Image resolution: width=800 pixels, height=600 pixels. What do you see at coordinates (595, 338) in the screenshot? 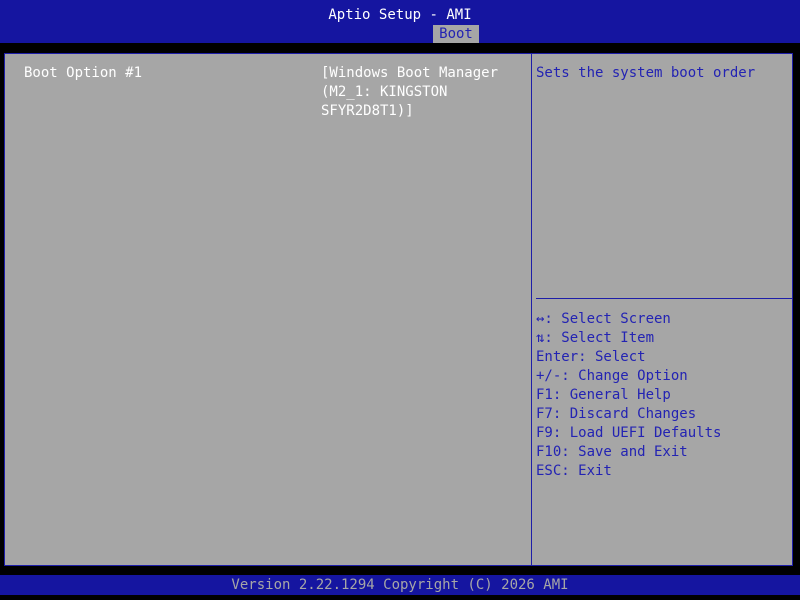
I see `key-help-item: ⇅: Select Item` at bounding box center [595, 338].